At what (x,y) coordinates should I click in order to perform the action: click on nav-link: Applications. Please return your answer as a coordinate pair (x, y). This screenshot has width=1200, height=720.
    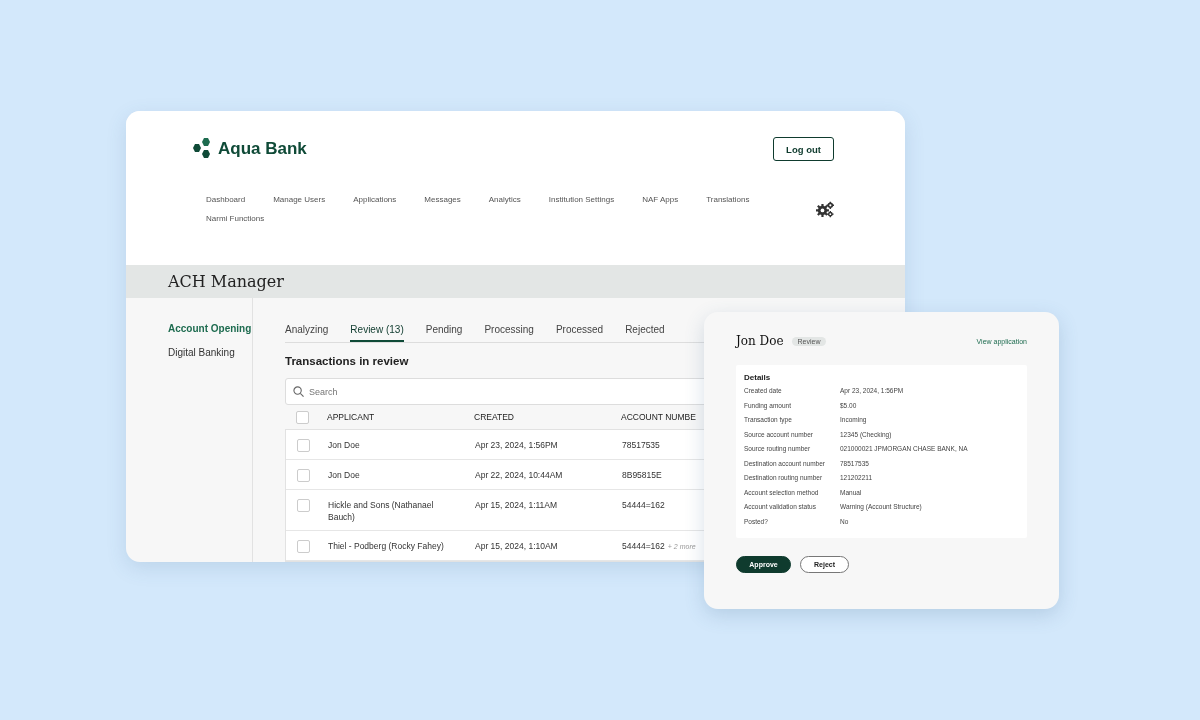
    Looking at the image, I should click on (375, 199).